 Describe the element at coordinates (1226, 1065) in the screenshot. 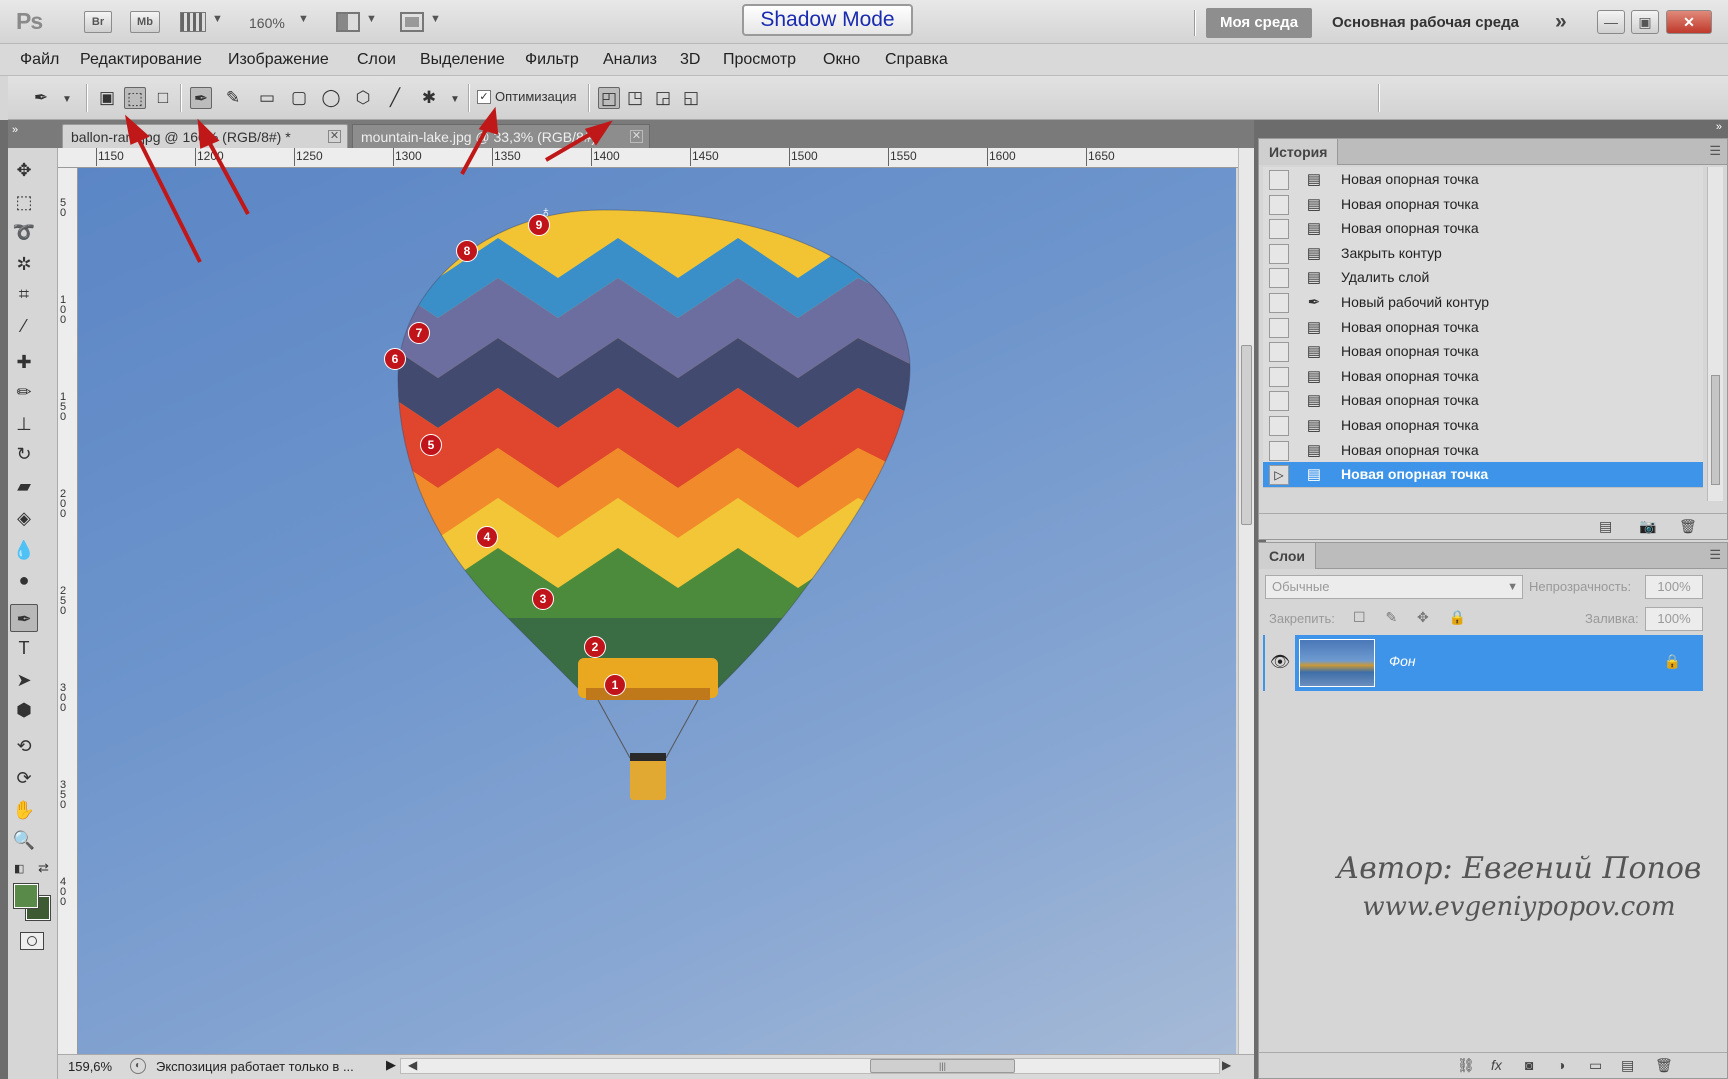

I see `scroll-right-icon: ▶` at that location.